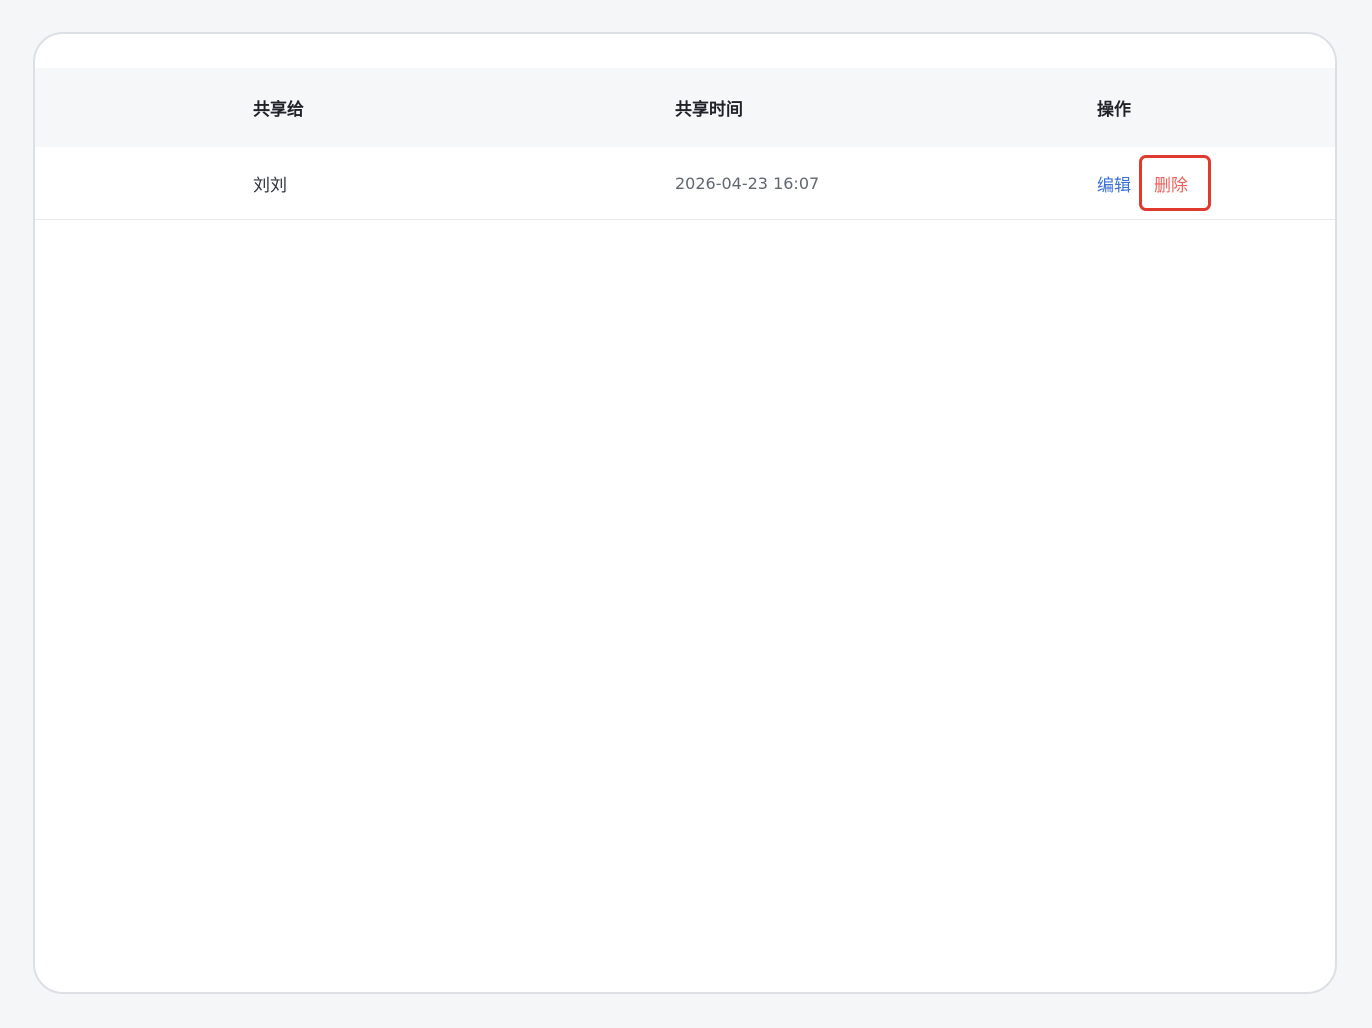  I want to click on table-header: 共享给 共享时间 操作, so click(685, 107).